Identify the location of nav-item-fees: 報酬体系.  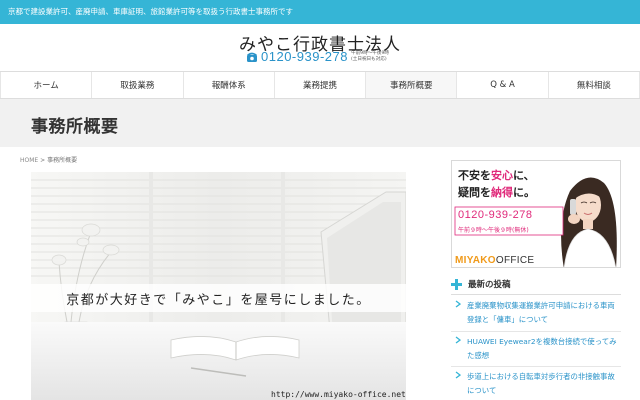
(229, 85).